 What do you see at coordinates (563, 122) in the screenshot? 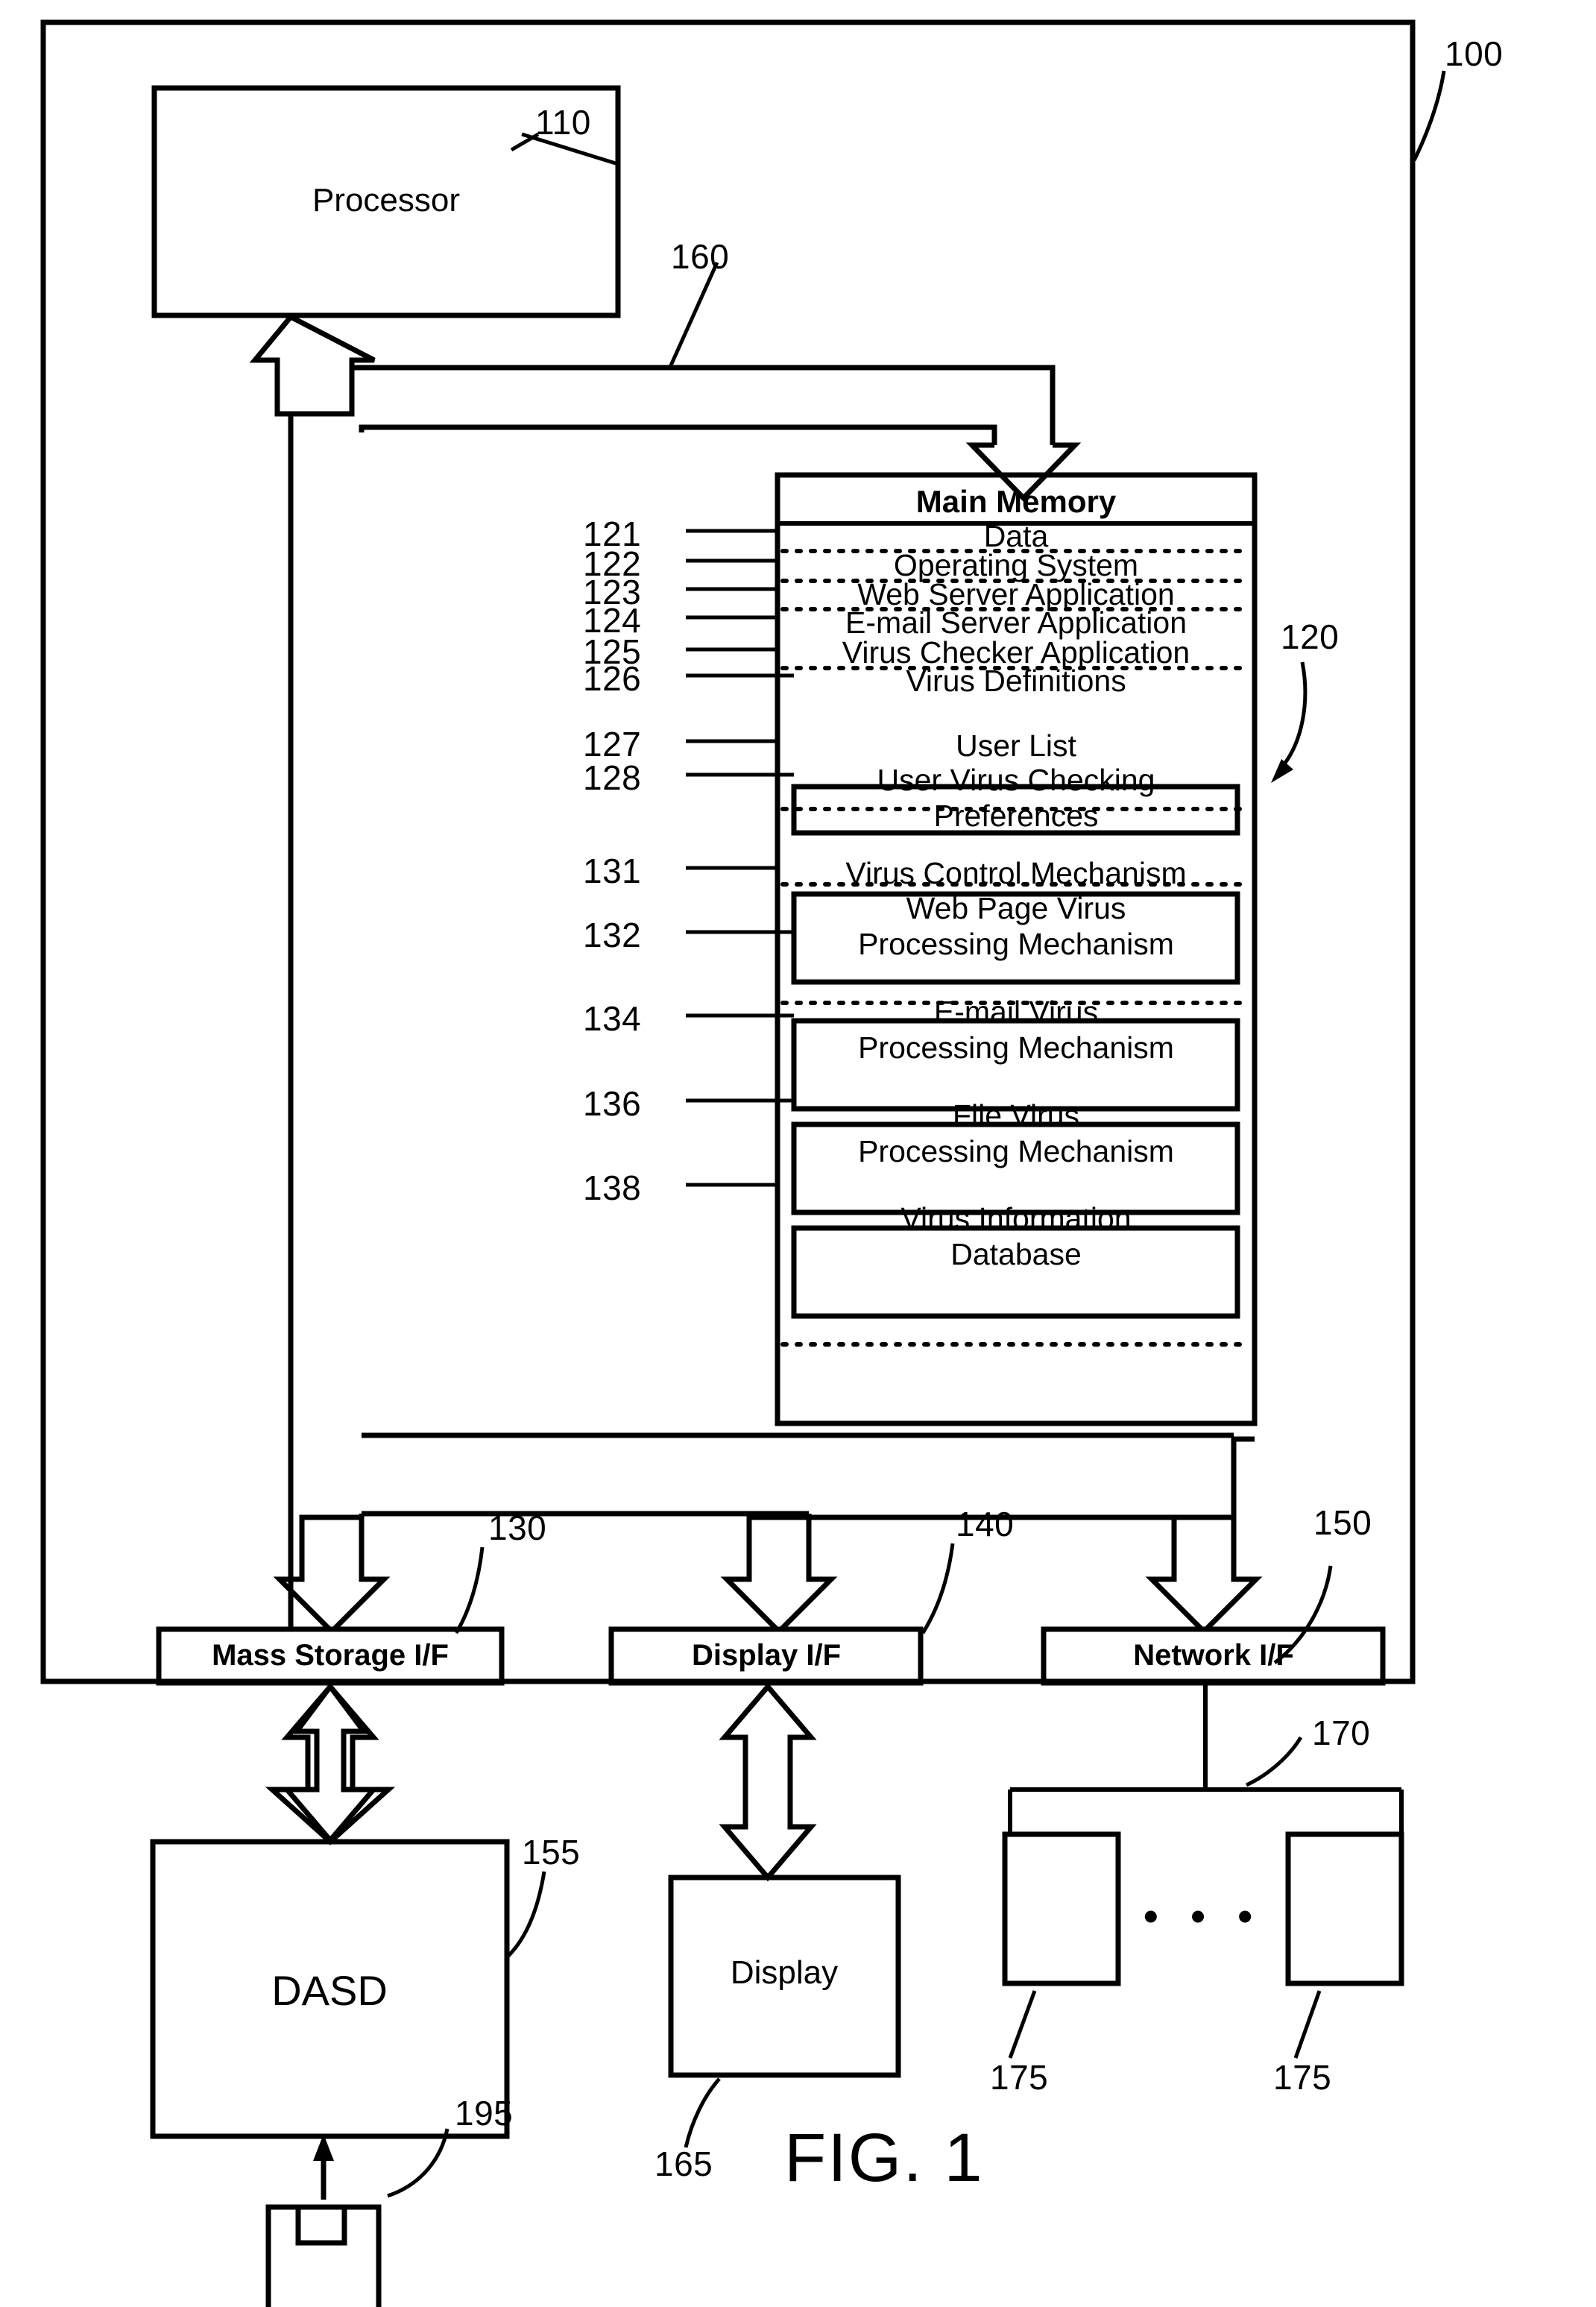
I see `ref-110: 110` at bounding box center [563, 122].